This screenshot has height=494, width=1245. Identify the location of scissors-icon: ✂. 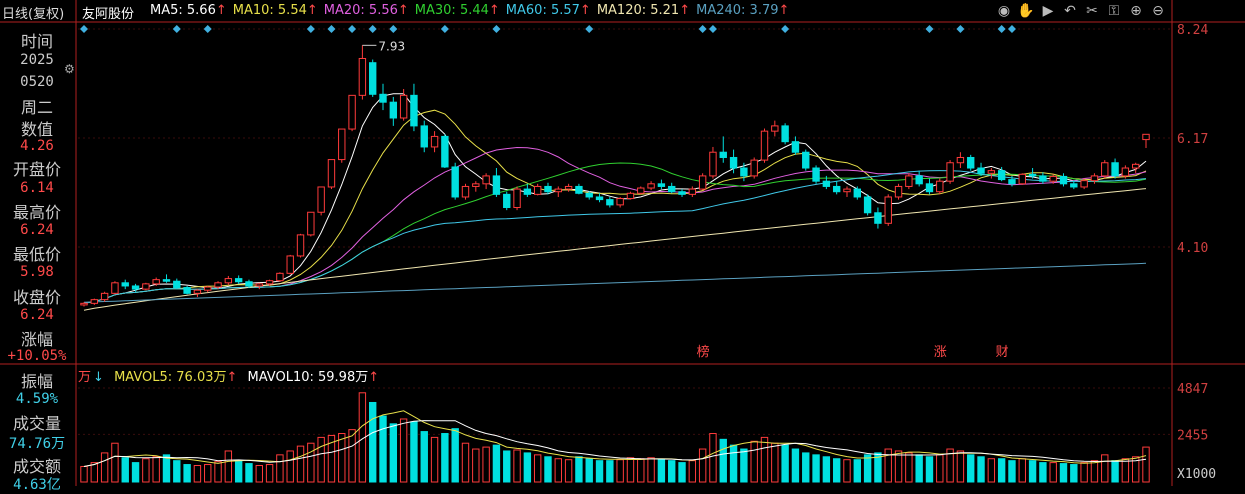
(1092, 11).